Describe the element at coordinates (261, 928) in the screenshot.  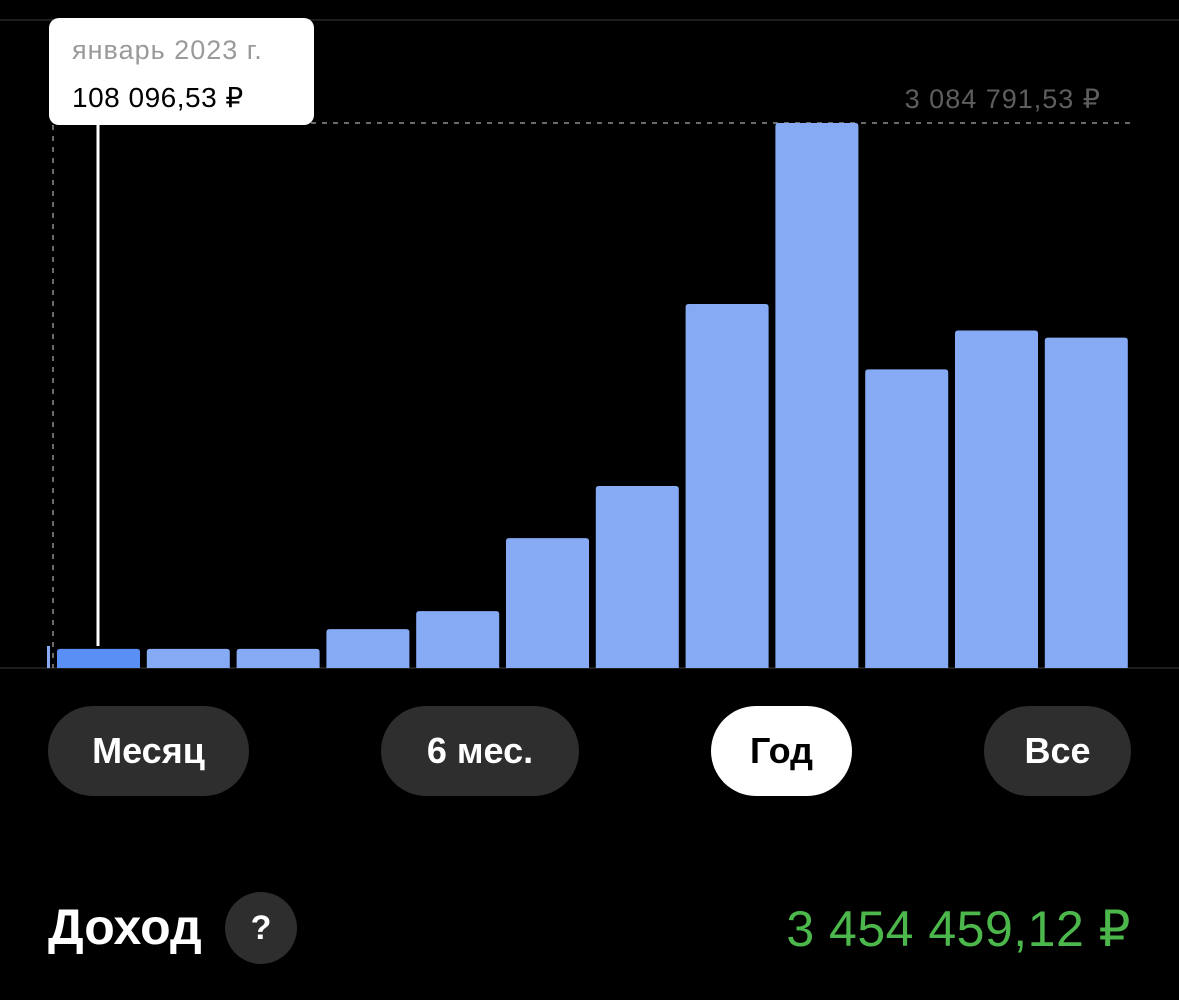
I see `question-icon: ?` at that location.